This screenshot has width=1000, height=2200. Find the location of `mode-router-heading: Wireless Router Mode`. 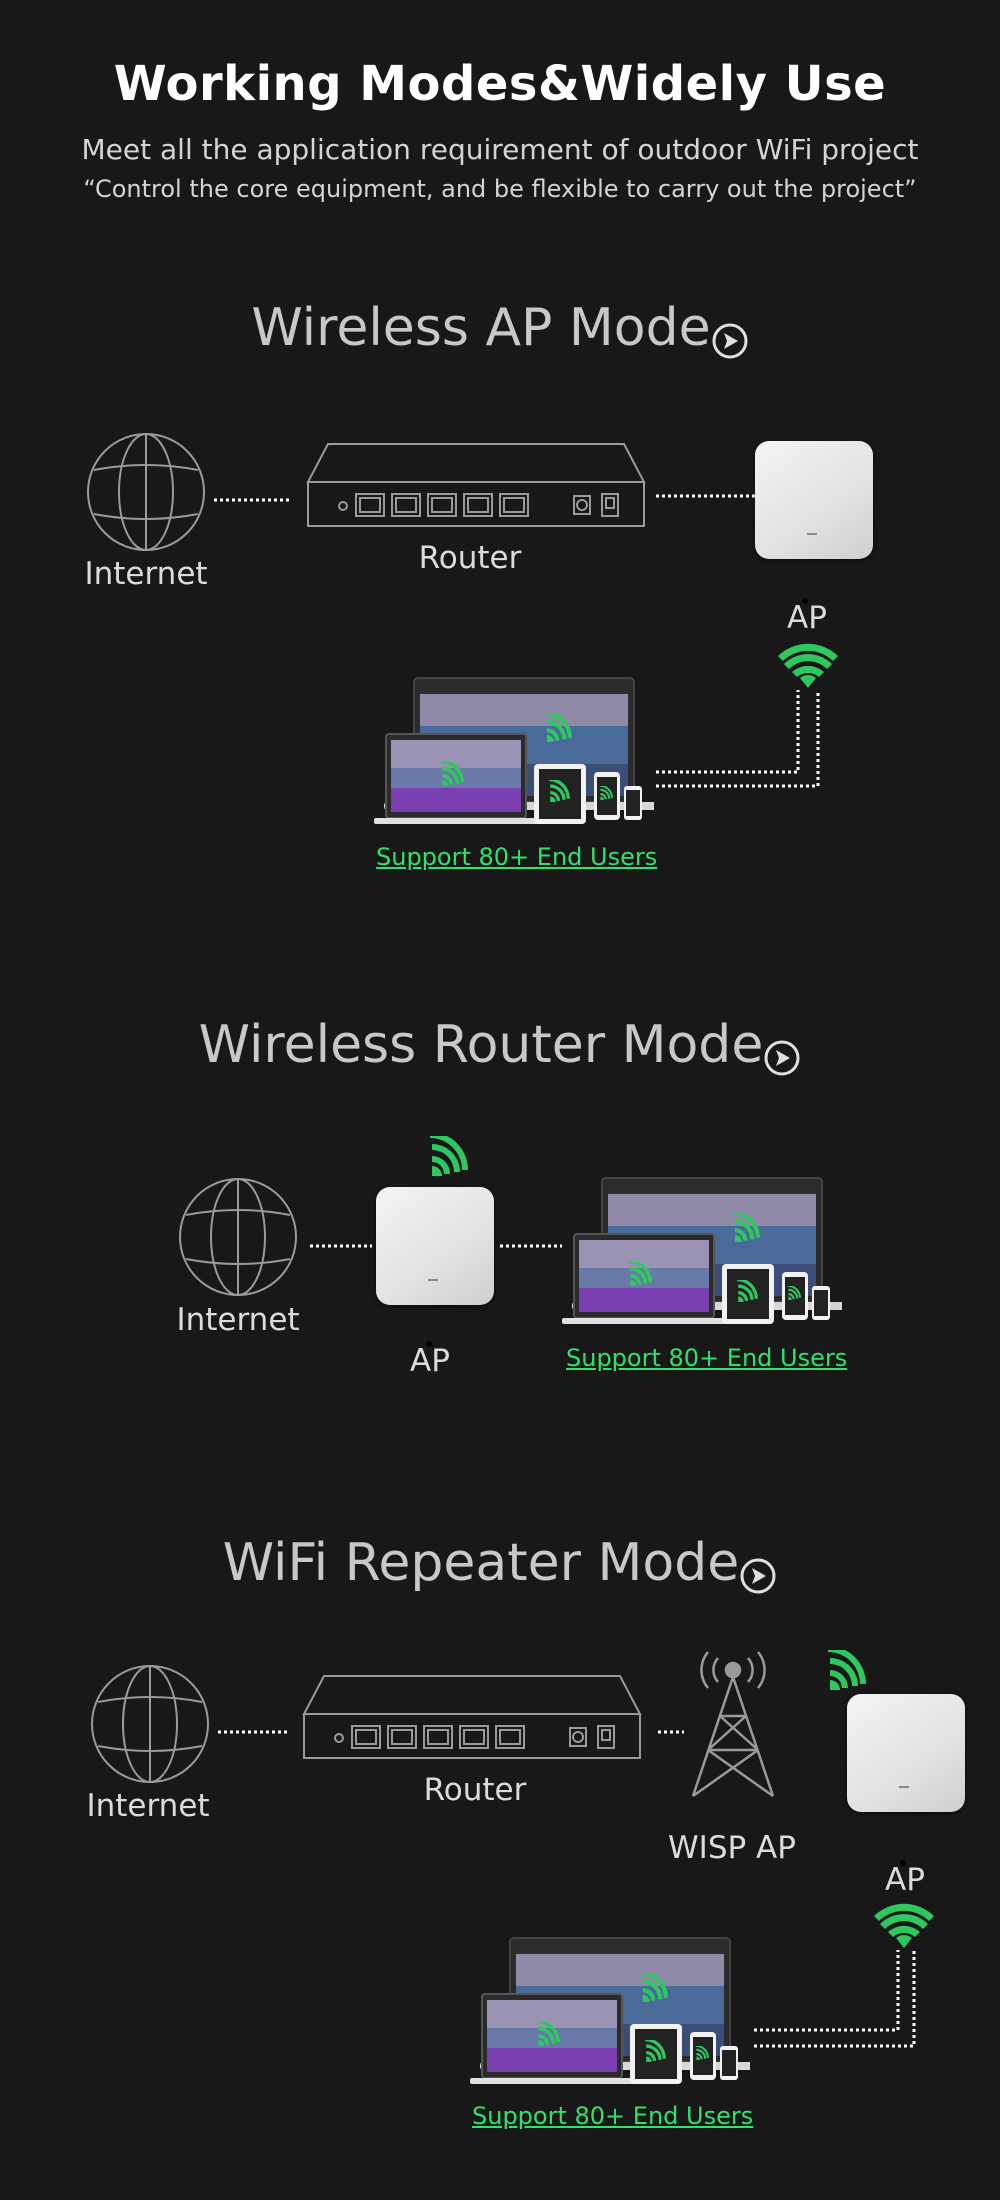

mode-router-heading: Wireless Router Mode is located at coordinates (500, 1046).